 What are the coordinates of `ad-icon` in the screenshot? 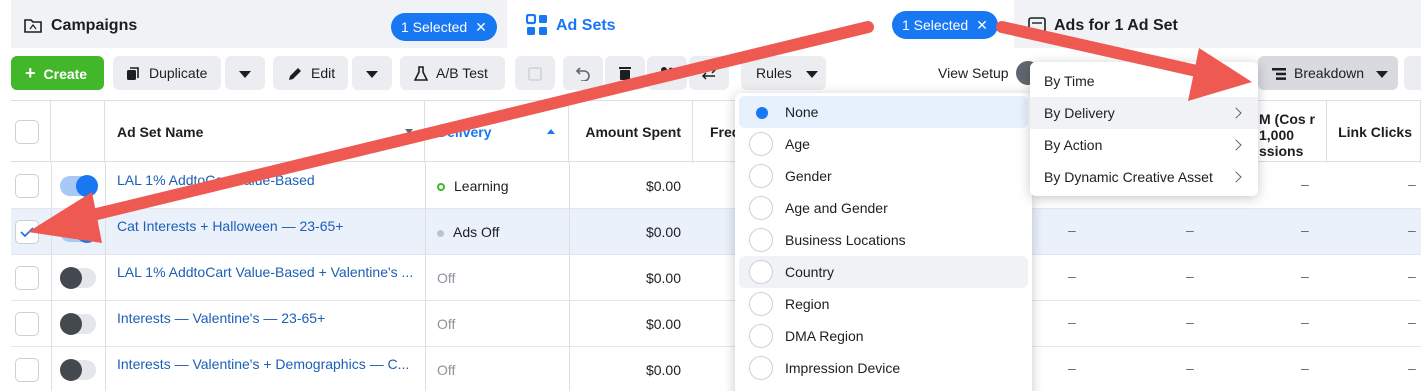 It's located at (1037, 25).